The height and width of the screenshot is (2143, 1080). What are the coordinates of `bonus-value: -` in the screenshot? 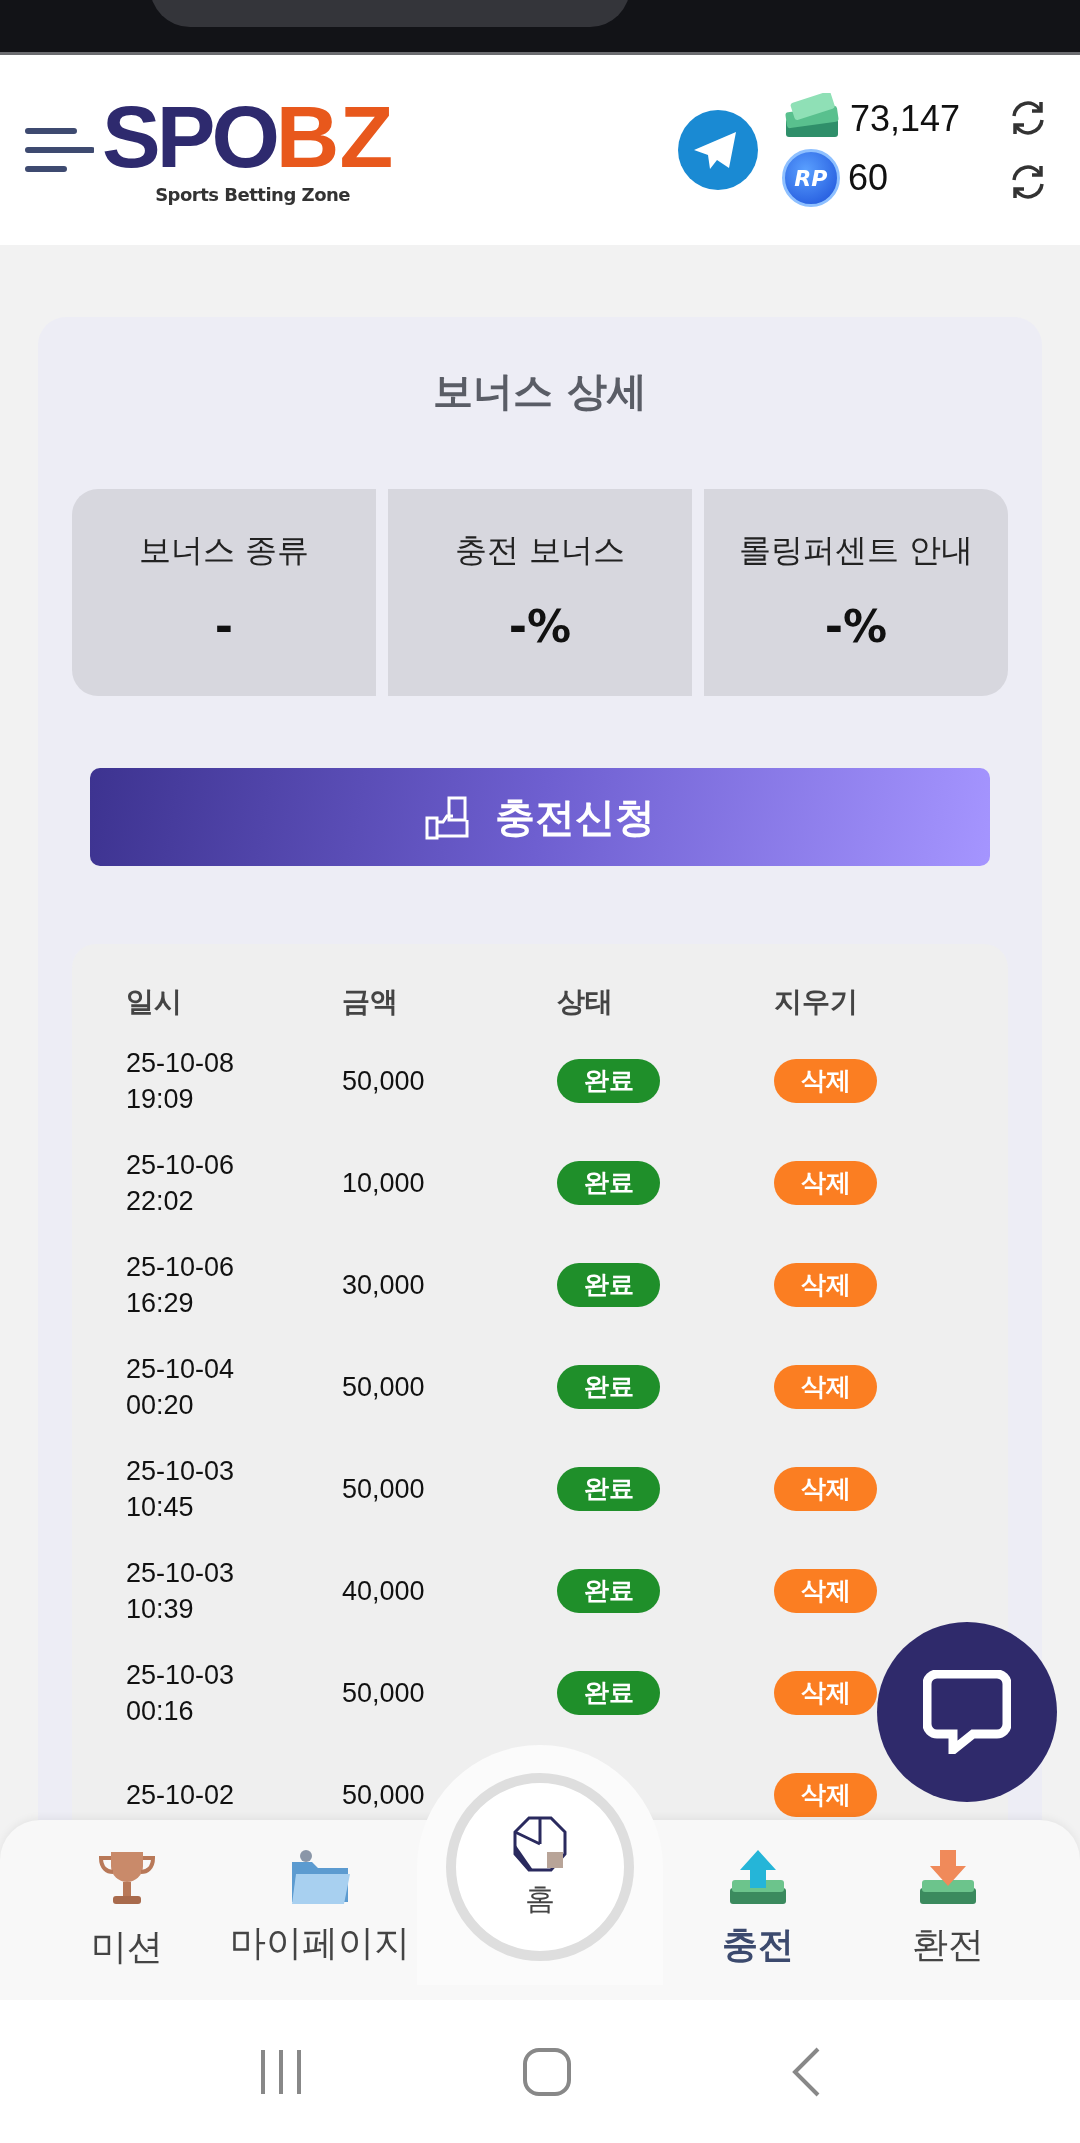 It's located at (224, 626).